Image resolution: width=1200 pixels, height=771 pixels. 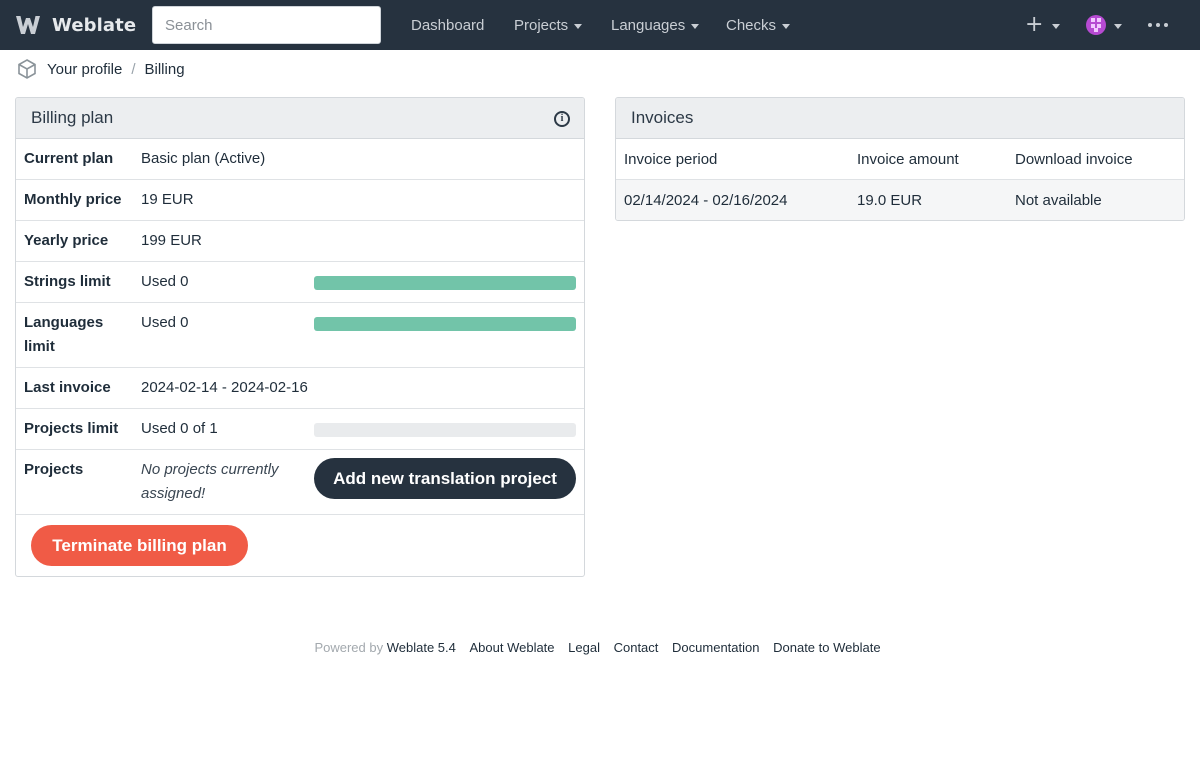 I want to click on breadcrumb-your-profile: Your profile, so click(x=84, y=69).